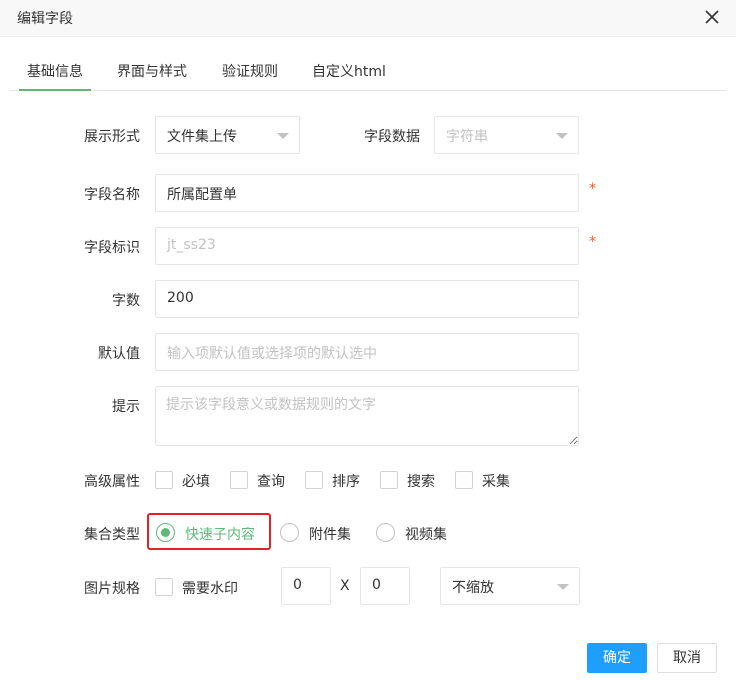  What do you see at coordinates (345, 586) in the screenshot?
I see `dimension-separator: X` at bounding box center [345, 586].